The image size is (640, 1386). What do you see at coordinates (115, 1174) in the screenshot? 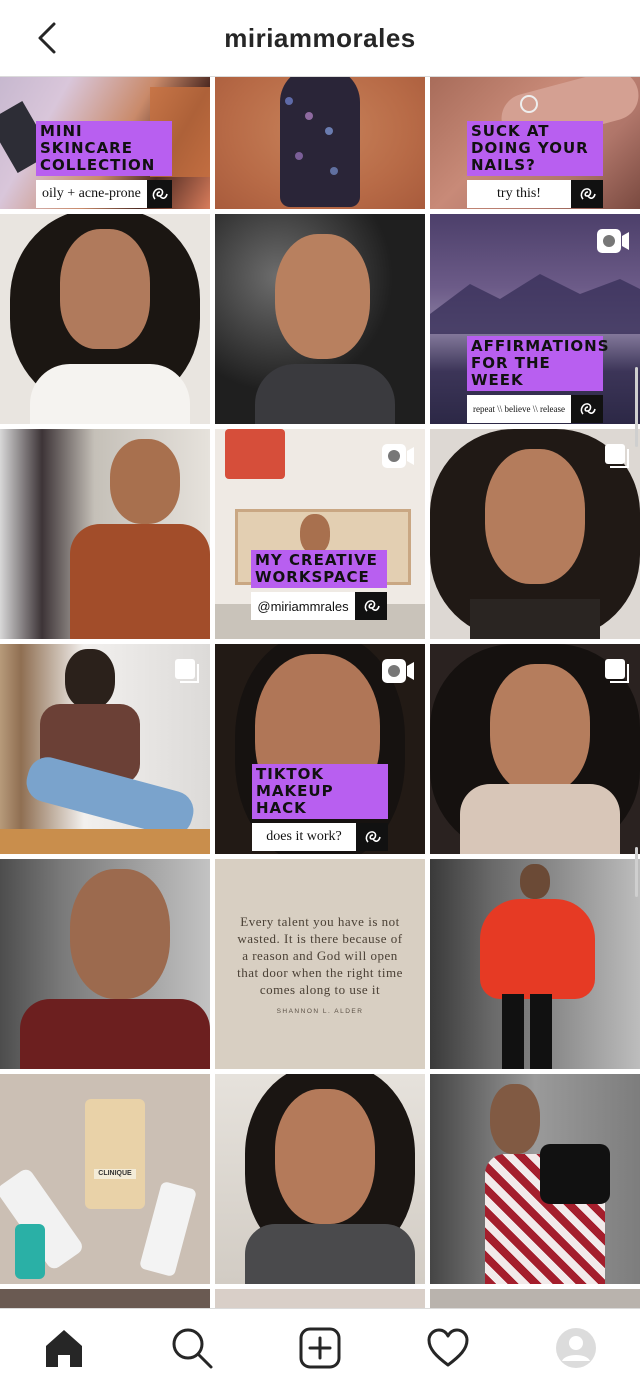
I see `product-brand: CLINIQUE` at bounding box center [115, 1174].